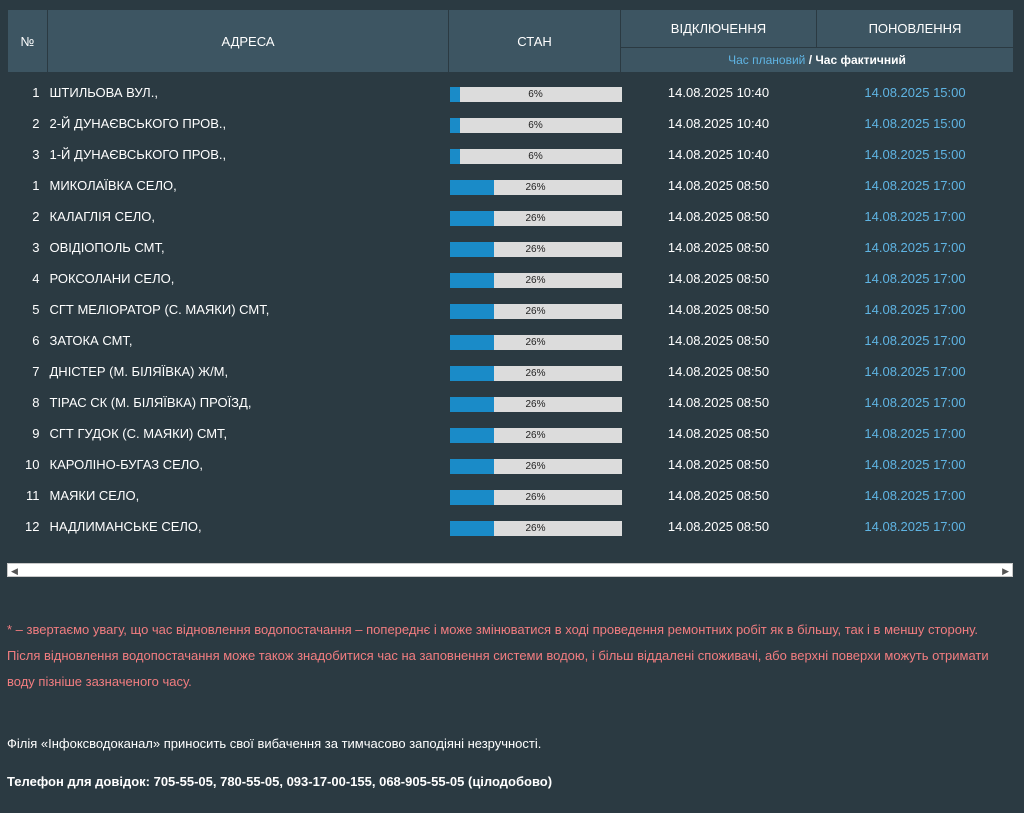  Describe the element at coordinates (33, 495) in the screenshot. I see `row-number: 11` at that location.